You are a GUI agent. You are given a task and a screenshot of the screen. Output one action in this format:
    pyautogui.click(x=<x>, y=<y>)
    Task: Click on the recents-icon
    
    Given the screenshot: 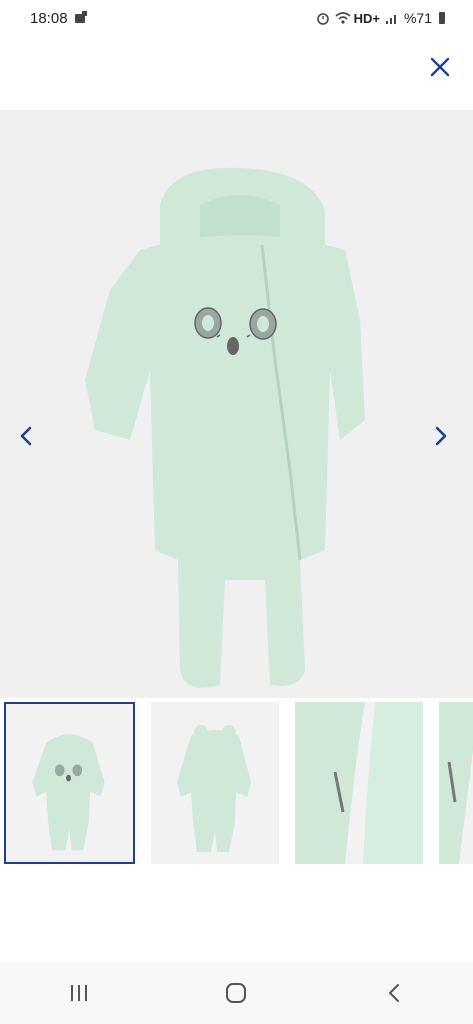 What is the action you would take?
    pyautogui.click(x=78, y=993)
    